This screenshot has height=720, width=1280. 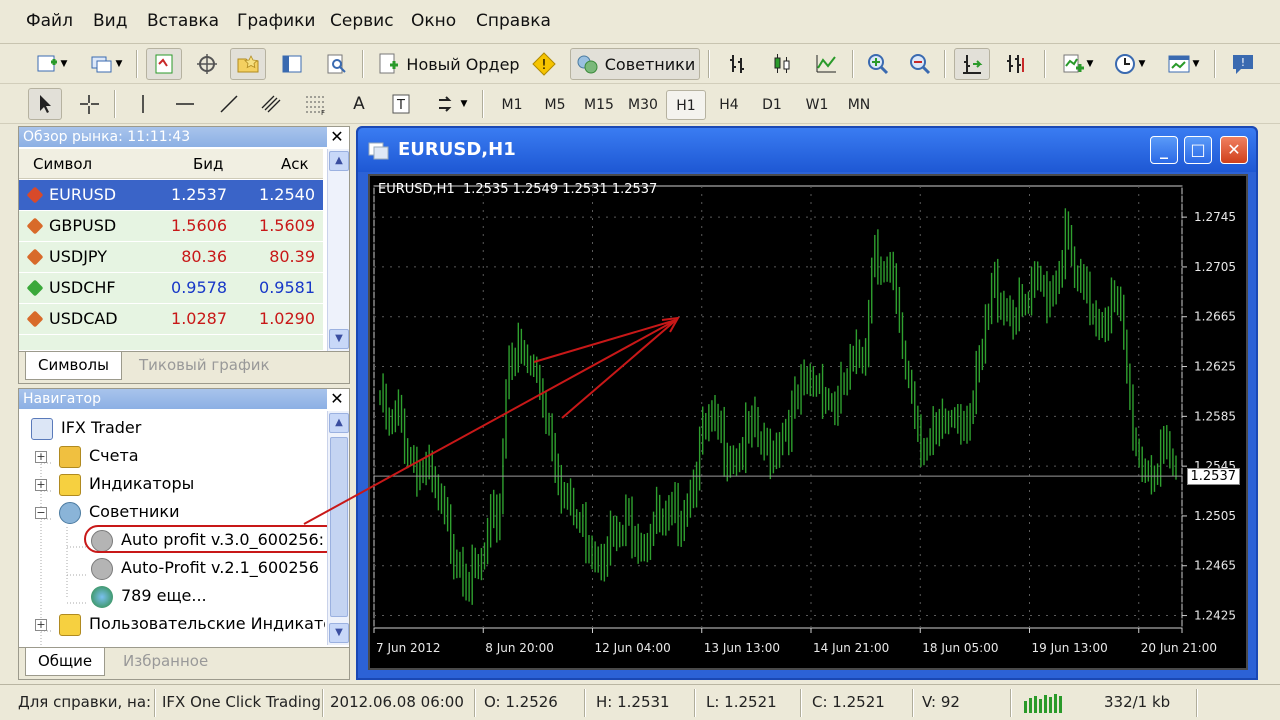 I want to click on timeframe-mn: MN, so click(x=859, y=105).